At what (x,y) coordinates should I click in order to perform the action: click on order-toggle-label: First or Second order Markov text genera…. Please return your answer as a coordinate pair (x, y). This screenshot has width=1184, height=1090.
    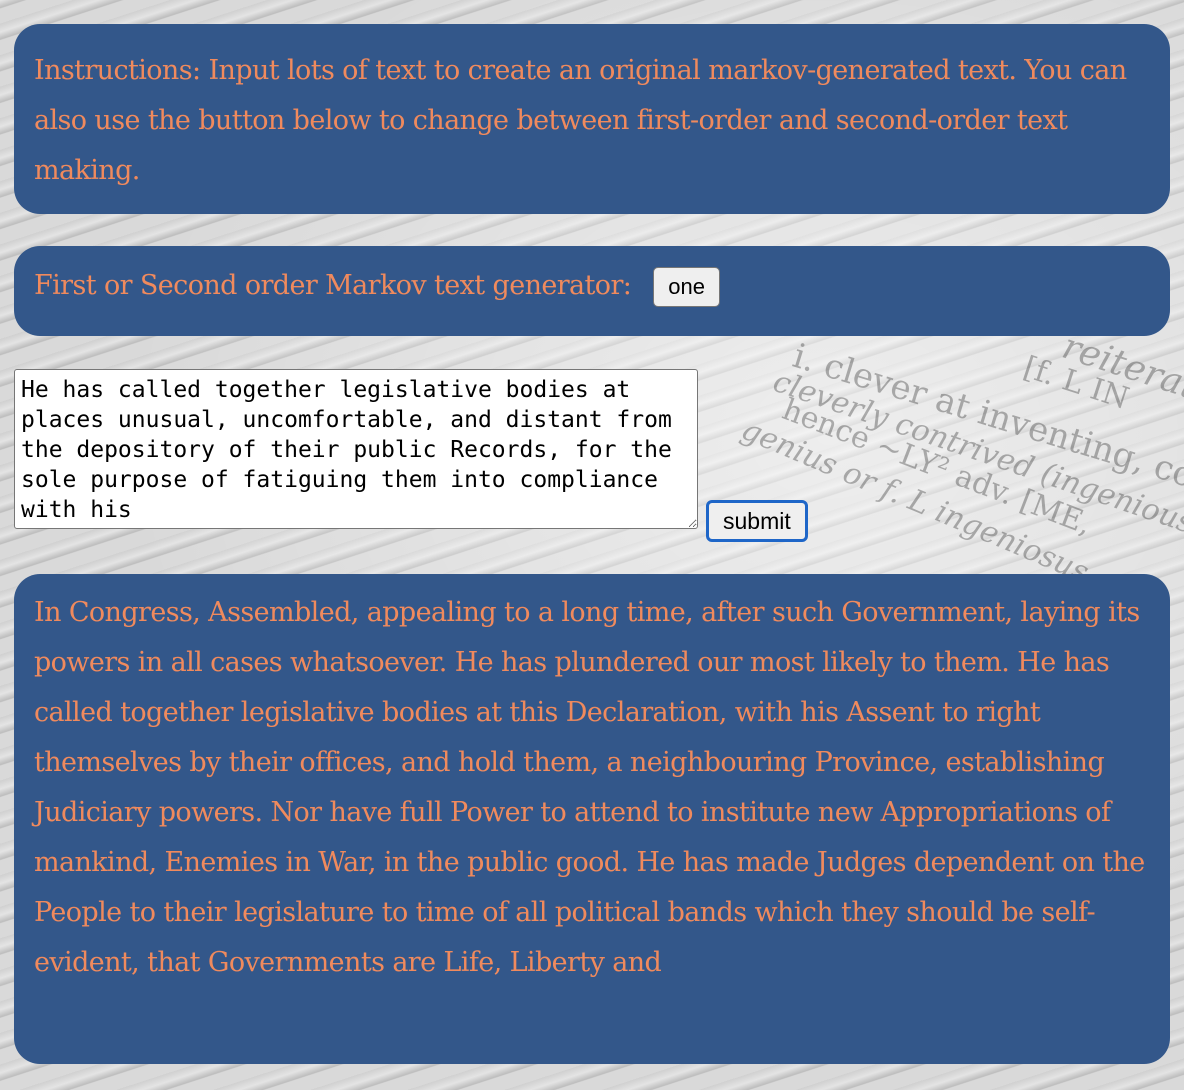
    Looking at the image, I should click on (333, 285).